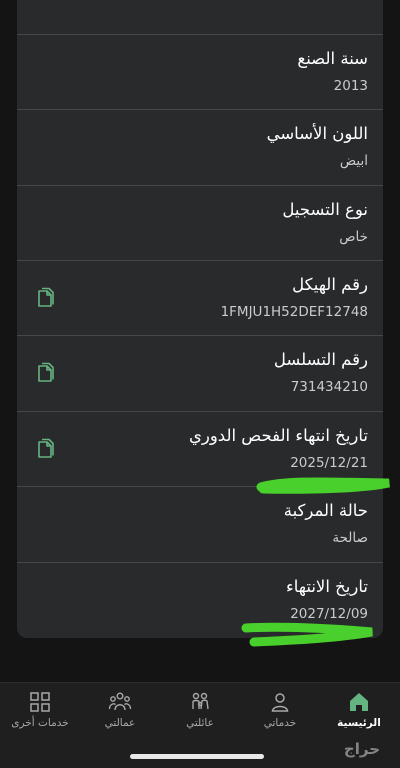 Image resolution: width=400 pixels, height=768 pixels. Describe the element at coordinates (361, 749) in the screenshot. I see `watermark: حراج` at that location.